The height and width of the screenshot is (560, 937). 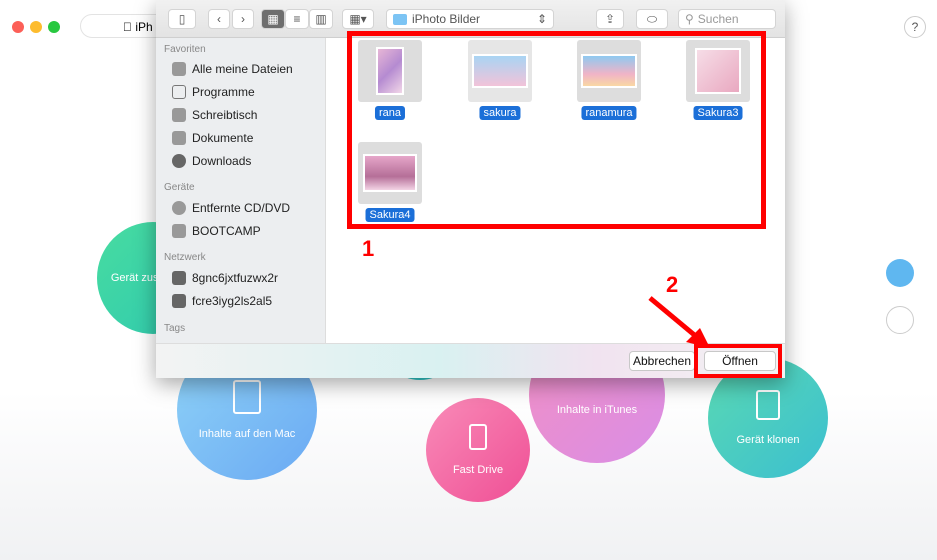 What do you see at coordinates (179, 208) in the screenshot?
I see `disc-icon` at bounding box center [179, 208].